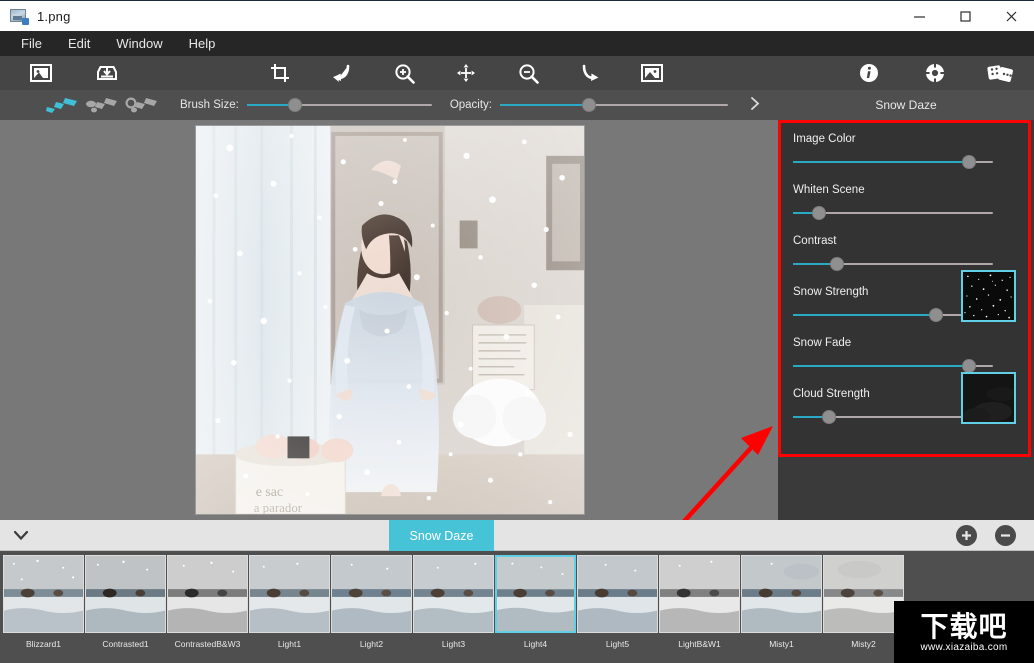  I want to click on dice-random-icon, so click(1001, 73).